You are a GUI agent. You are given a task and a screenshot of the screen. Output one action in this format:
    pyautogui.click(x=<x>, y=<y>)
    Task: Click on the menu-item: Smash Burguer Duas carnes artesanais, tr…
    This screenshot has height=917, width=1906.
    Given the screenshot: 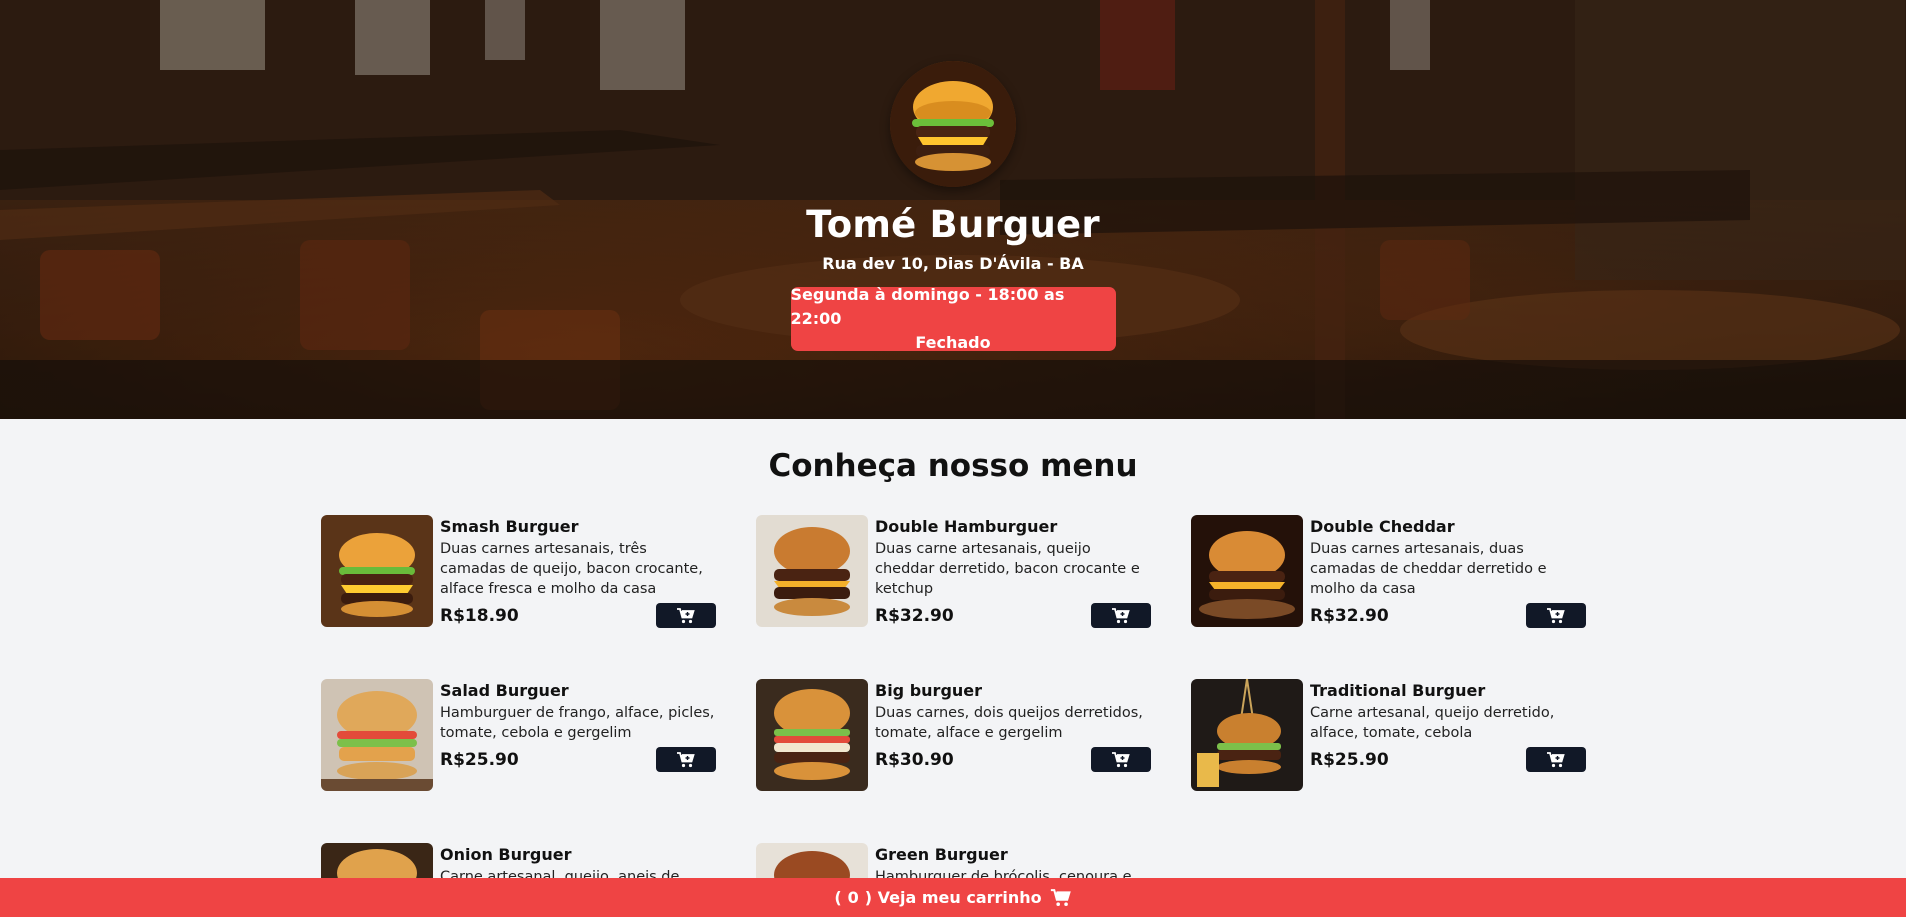 What is the action you would take?
    pyautogui.click(x=518, y=571)
    